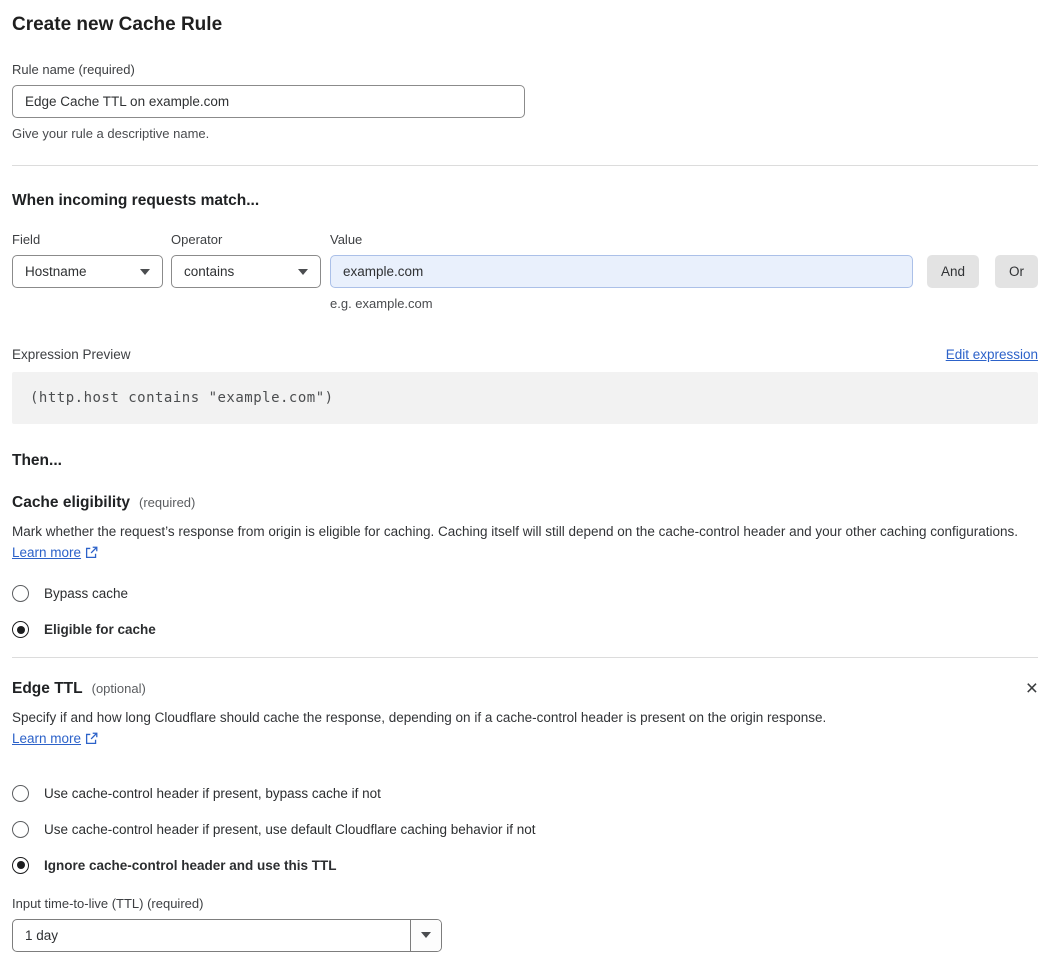  I want to click on operator-select: contains, so click(246, 271).